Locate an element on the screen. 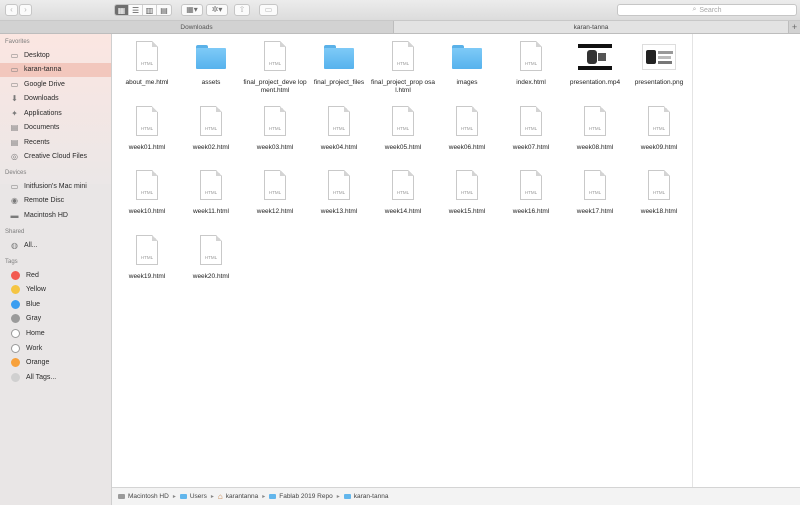 This screenshot has height=505, width=800. file-item: HTML week02.html is located at coordinates (211, 131).